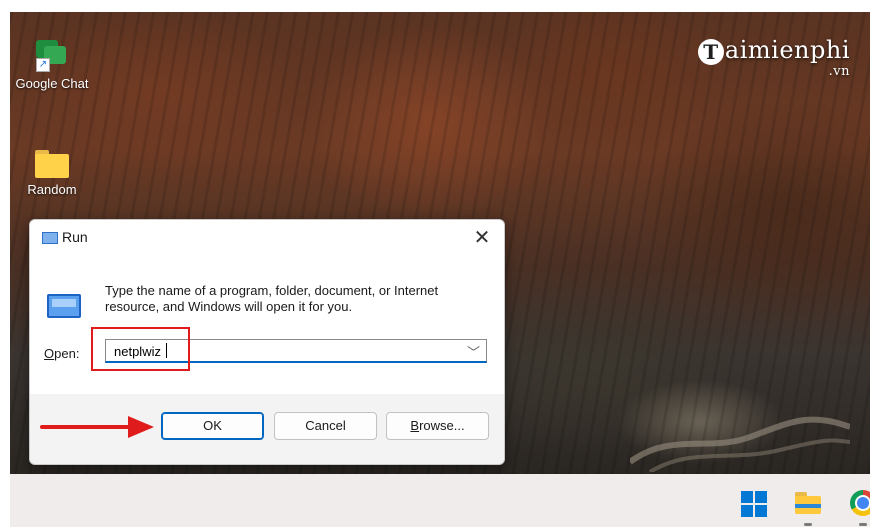  What do you see at coordinates (482, 237) in the screenshot?
I see `close-icon: ✕` at bounding box center [482, 237].